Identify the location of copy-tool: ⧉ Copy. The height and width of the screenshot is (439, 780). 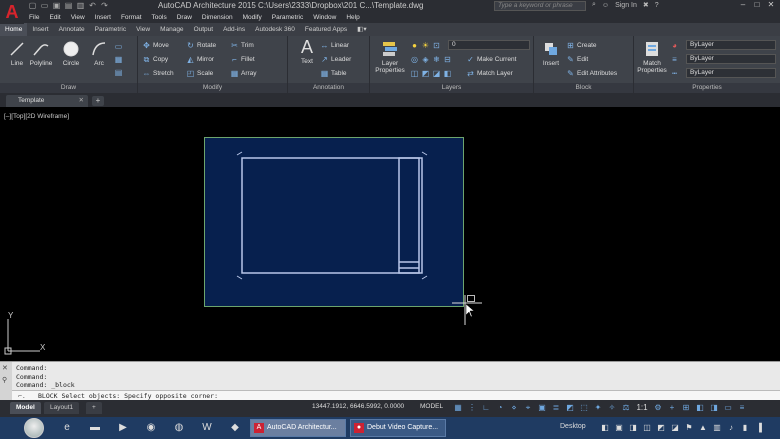
(155, 59).